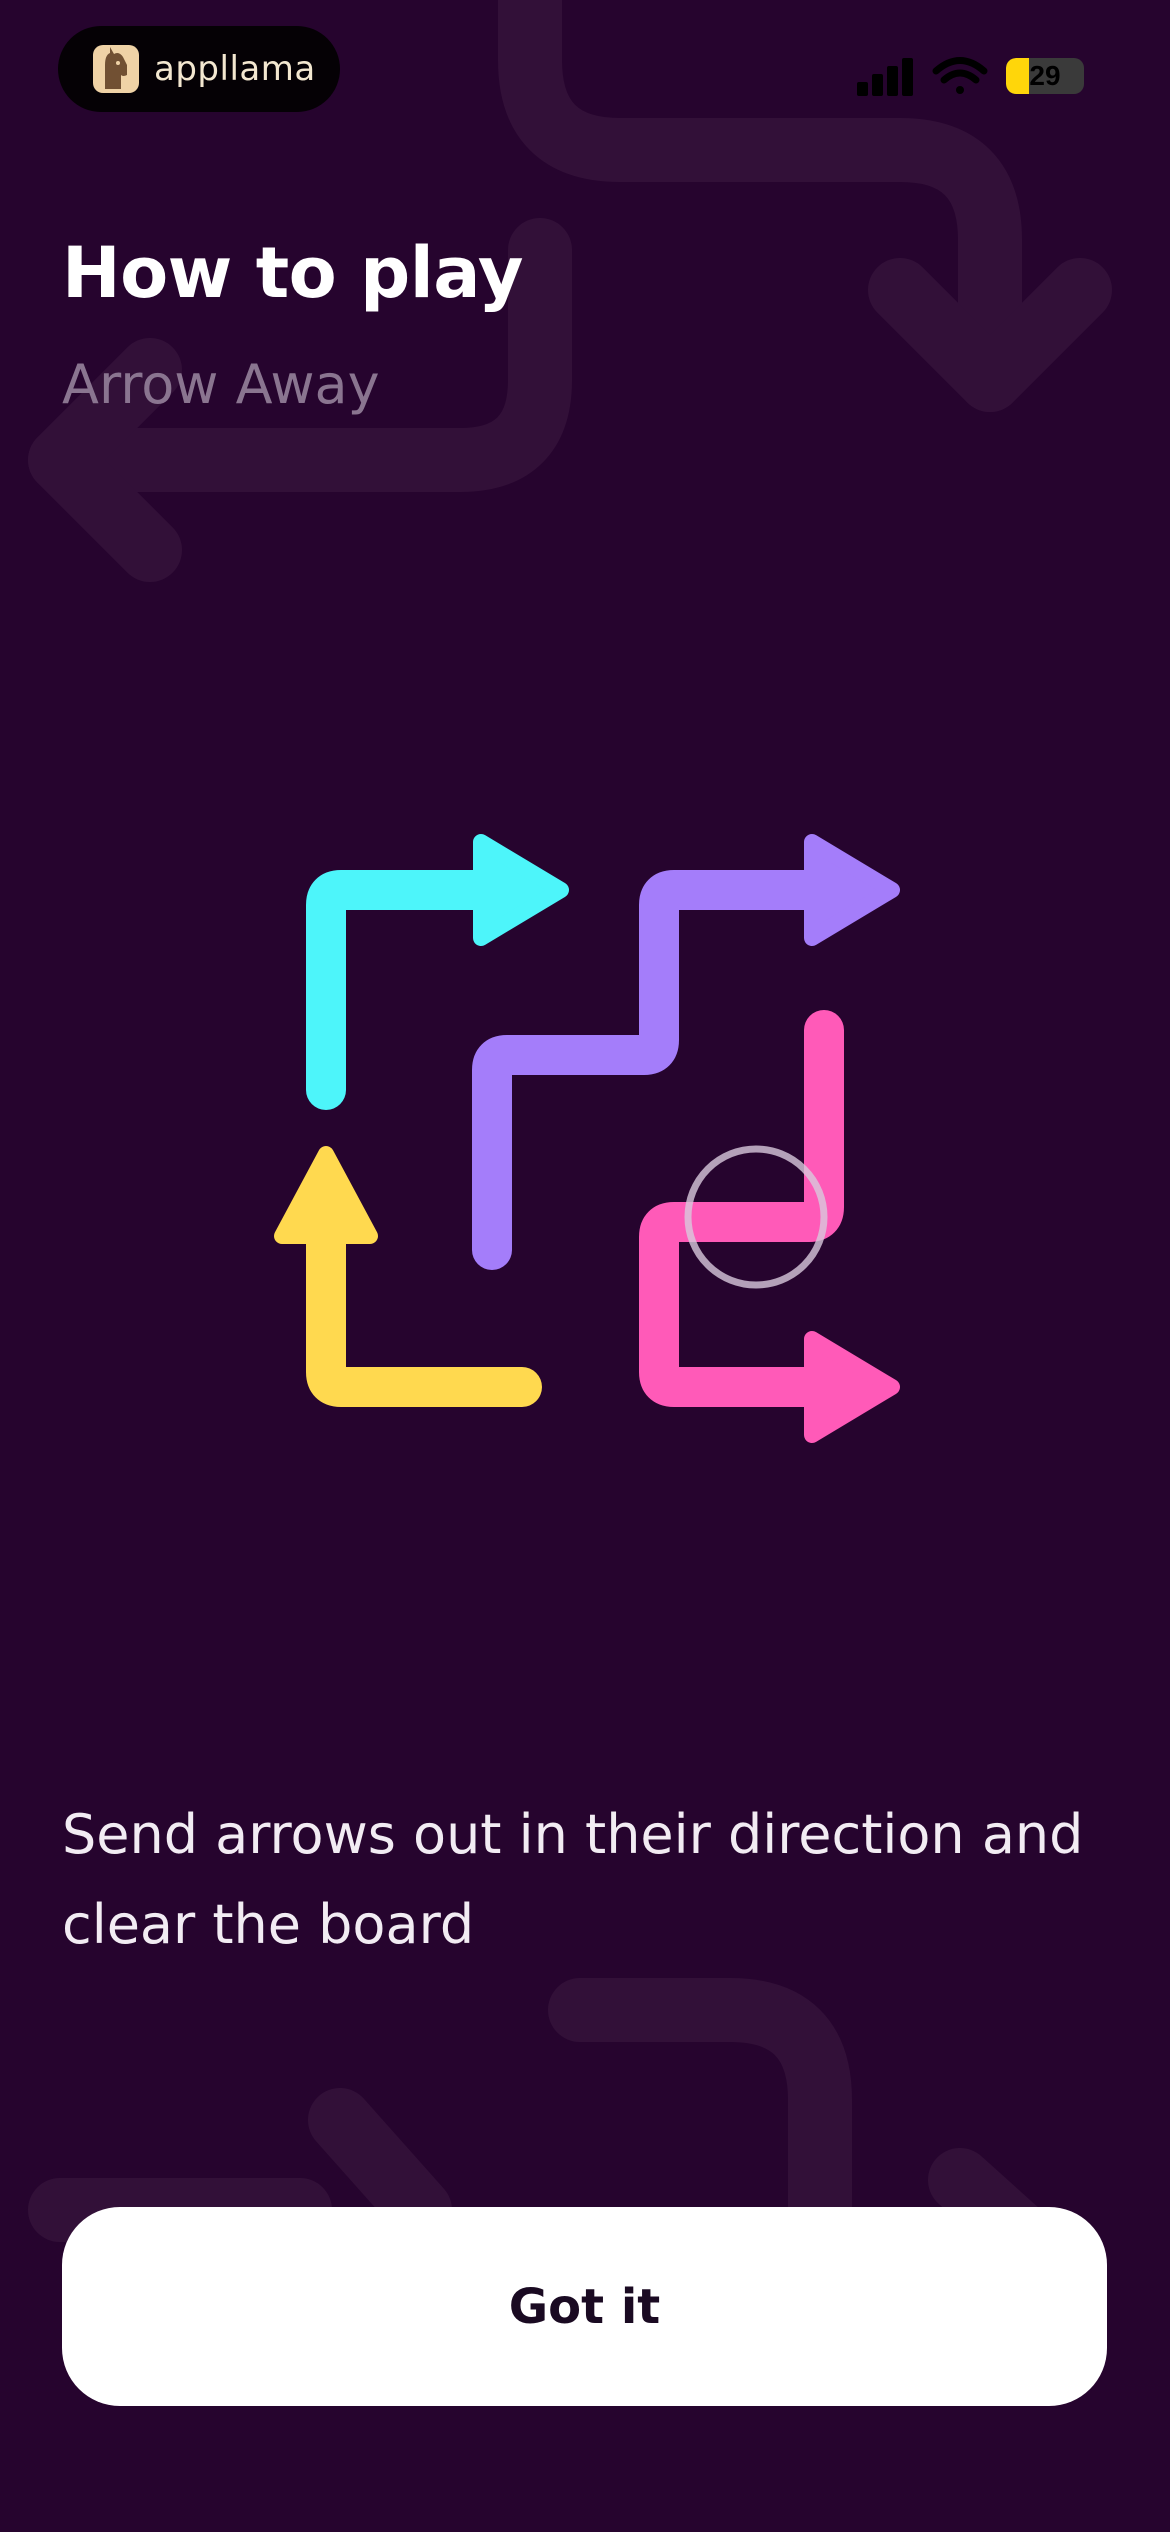  What do you see at coordinates (852, 1387) in the screenshot?
I see `pink-arrow-head` at bounding box center [852, 1387].